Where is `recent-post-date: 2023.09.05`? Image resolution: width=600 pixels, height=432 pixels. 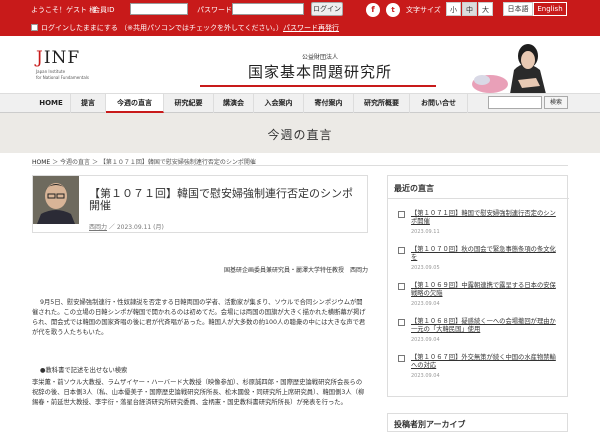 recent-post-date: 2023.09.05 is located at coordinates (425, 268).